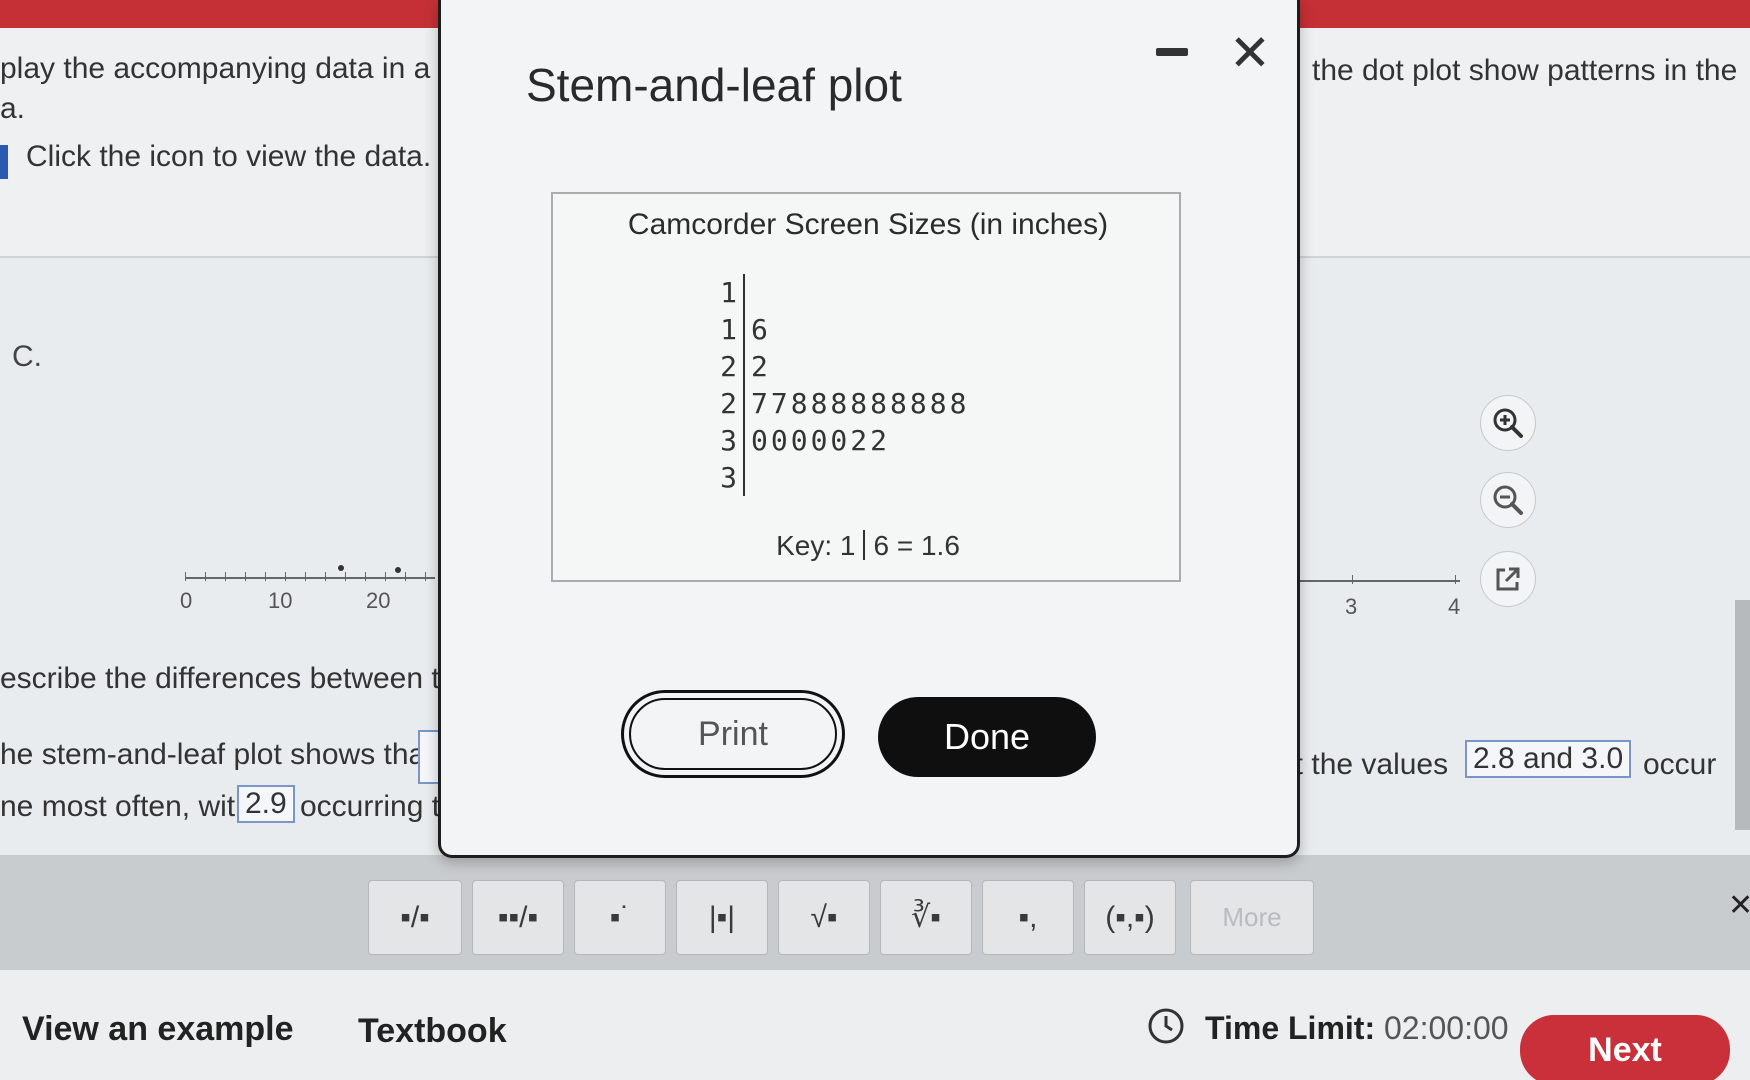 The width and height of the screenshot is (1750, 1080). I want to click on answer-dropdown-mode: 2.9, so click(266, 804).